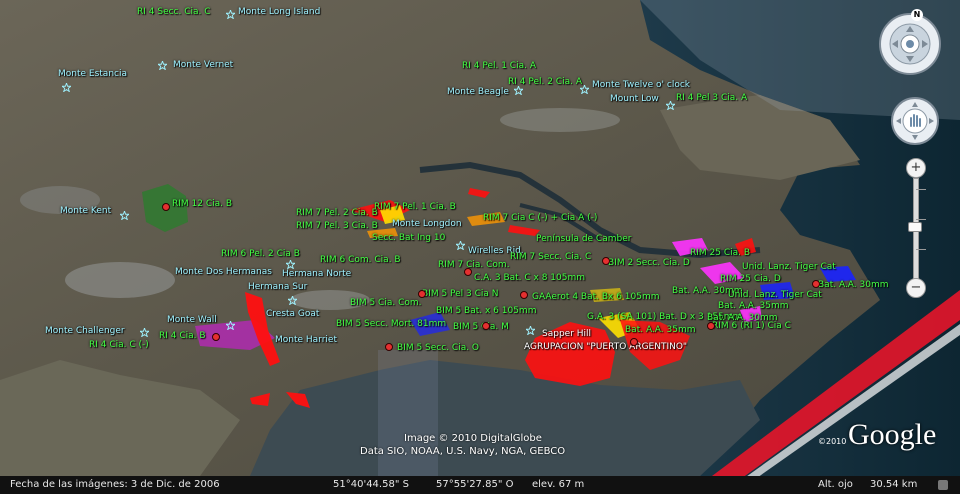 This screenshot has height=494, width=960. I want to click on place-label: Monte Beagle, so click(478, 92).